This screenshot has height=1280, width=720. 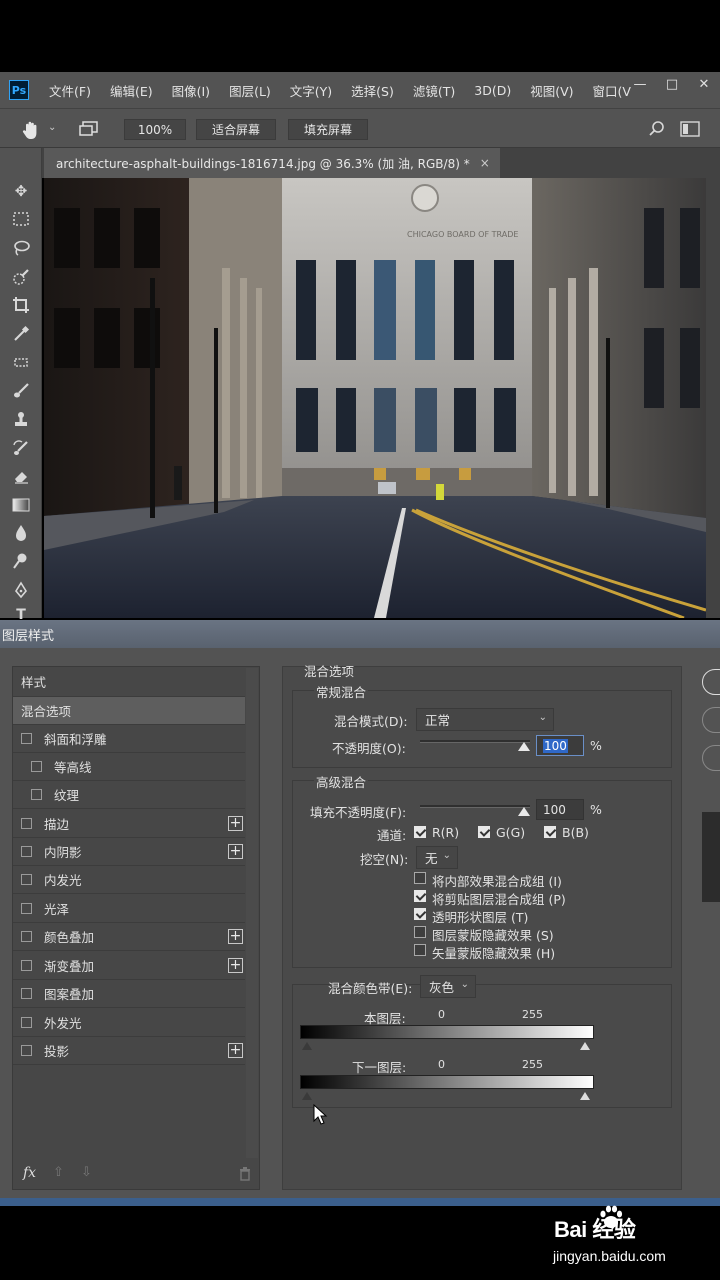 What do you see at coordinates (420, 896) in the screenshot?
I see `blend-clipped-layers-checkbox` at bounding box center [420, 896].